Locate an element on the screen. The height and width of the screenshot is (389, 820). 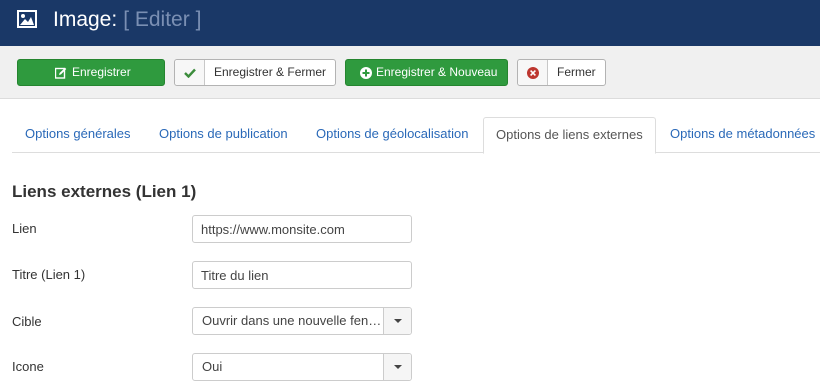
link-title-input is located at coordinates (302, 275).